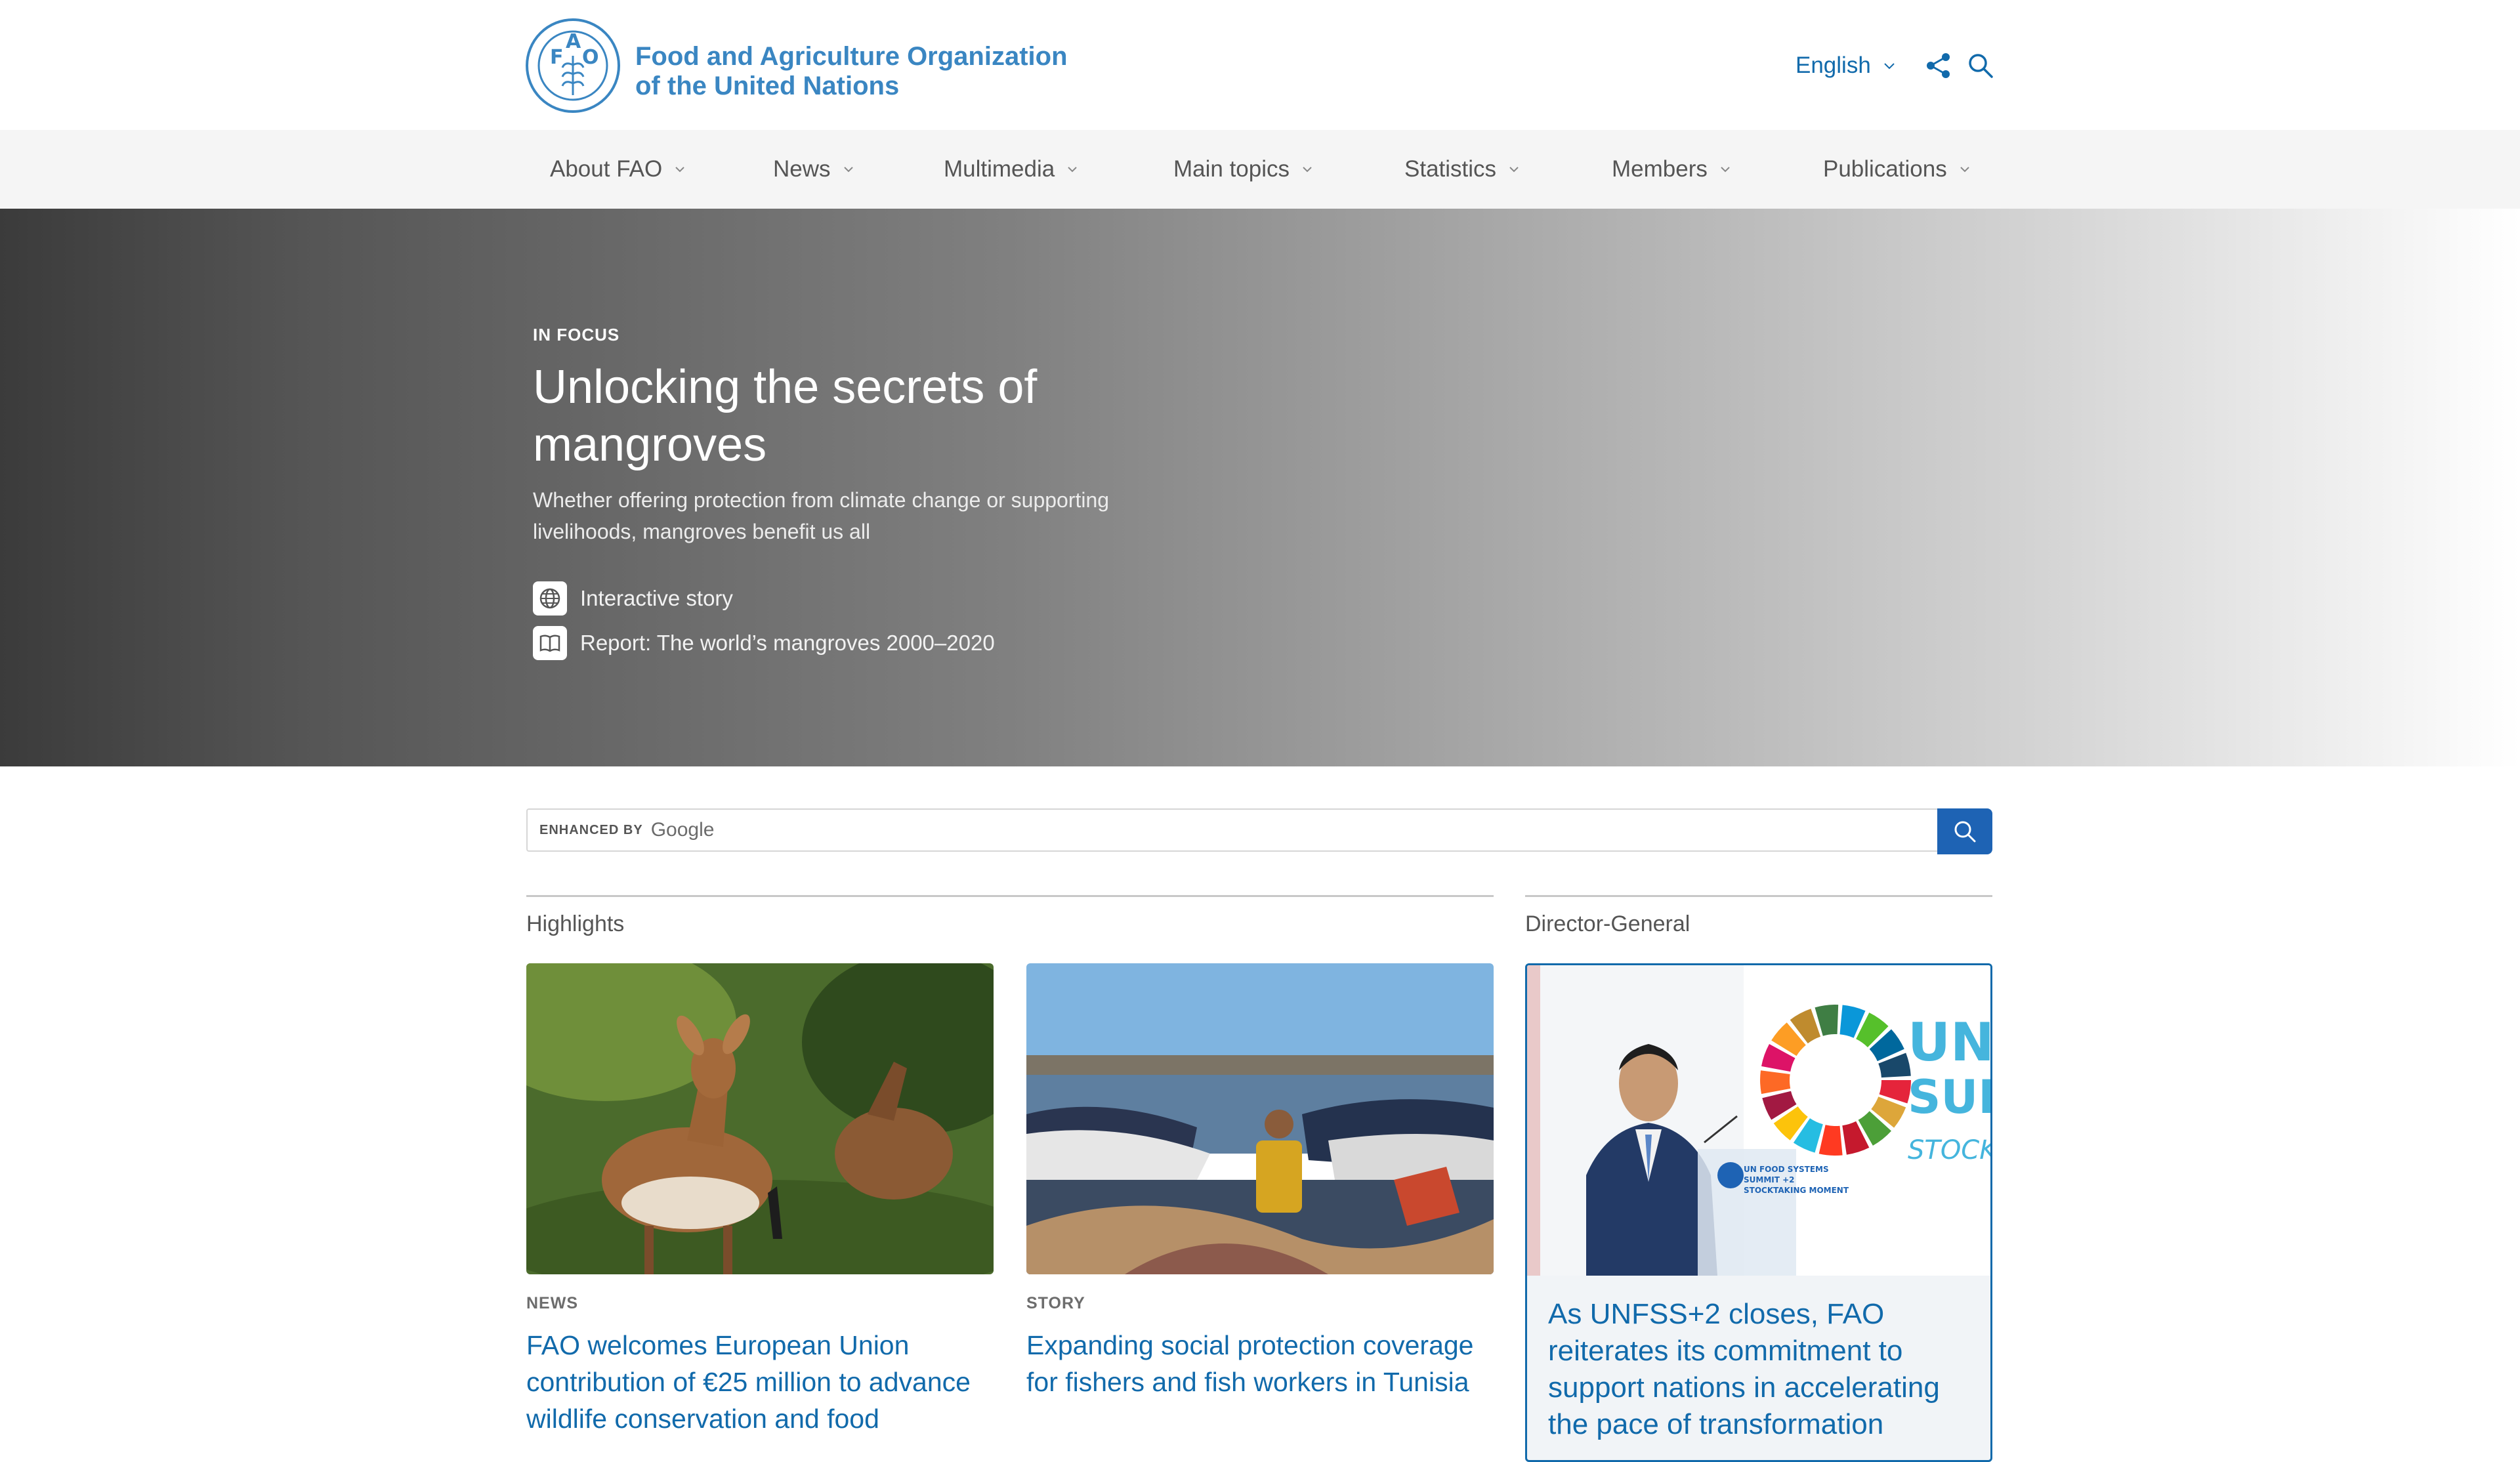 The image size is (2520, 1462). Describe the element at coordinates (1450, 169) in the screenshot. I see `nav-item-label: Statistics` at that location.